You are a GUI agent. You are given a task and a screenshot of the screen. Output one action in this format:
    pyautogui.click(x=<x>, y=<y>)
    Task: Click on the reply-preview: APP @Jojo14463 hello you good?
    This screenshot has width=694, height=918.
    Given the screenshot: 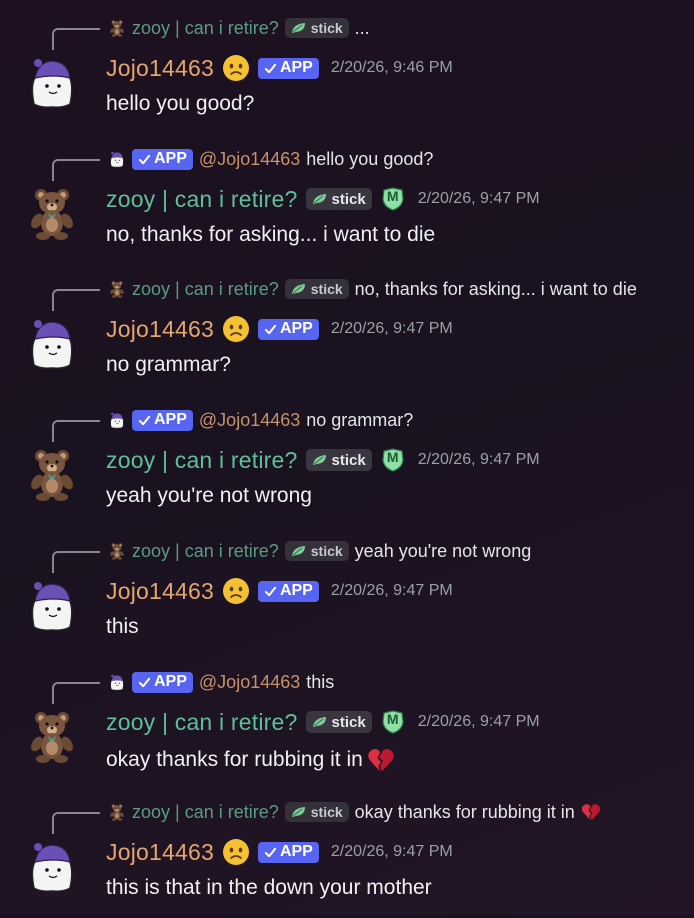 What is the action you would take?
    pyautogui.click(x=270, y=159)
    